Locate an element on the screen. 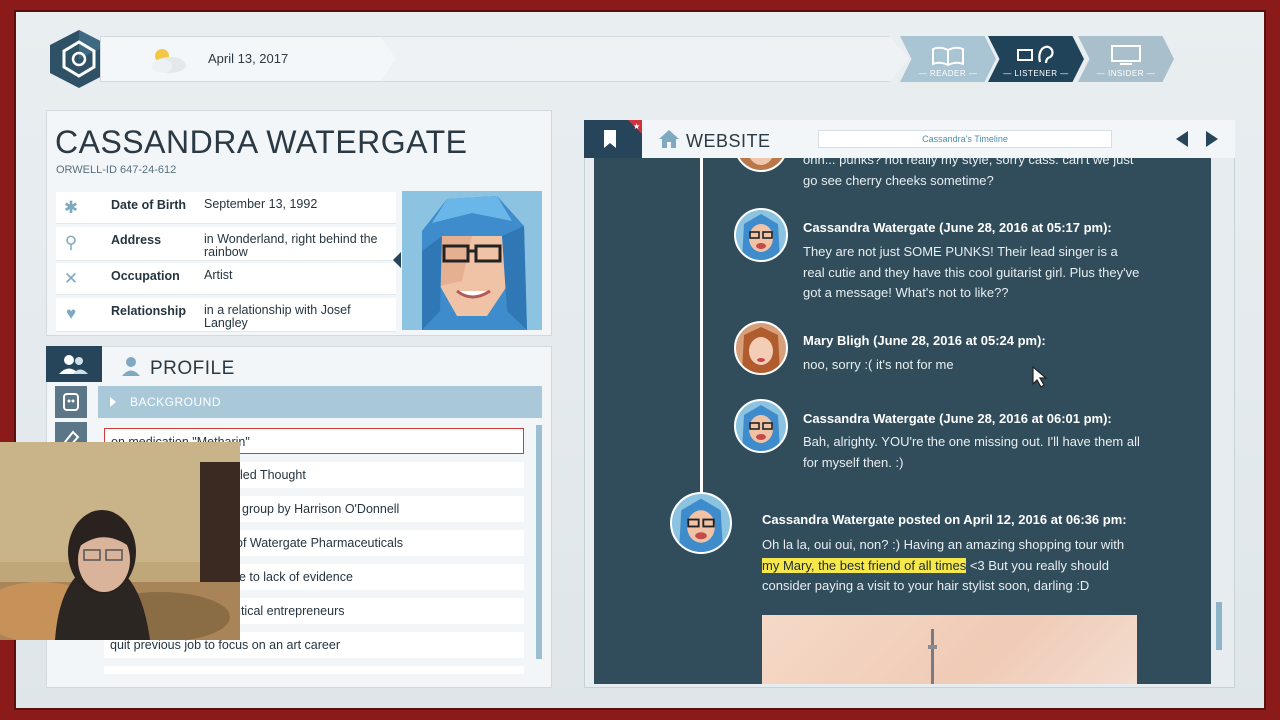 The height and width of the screenshot is (720, 1280). highlighted-text: my Mary, the best friend of all times is located at coordinates (864, 565).